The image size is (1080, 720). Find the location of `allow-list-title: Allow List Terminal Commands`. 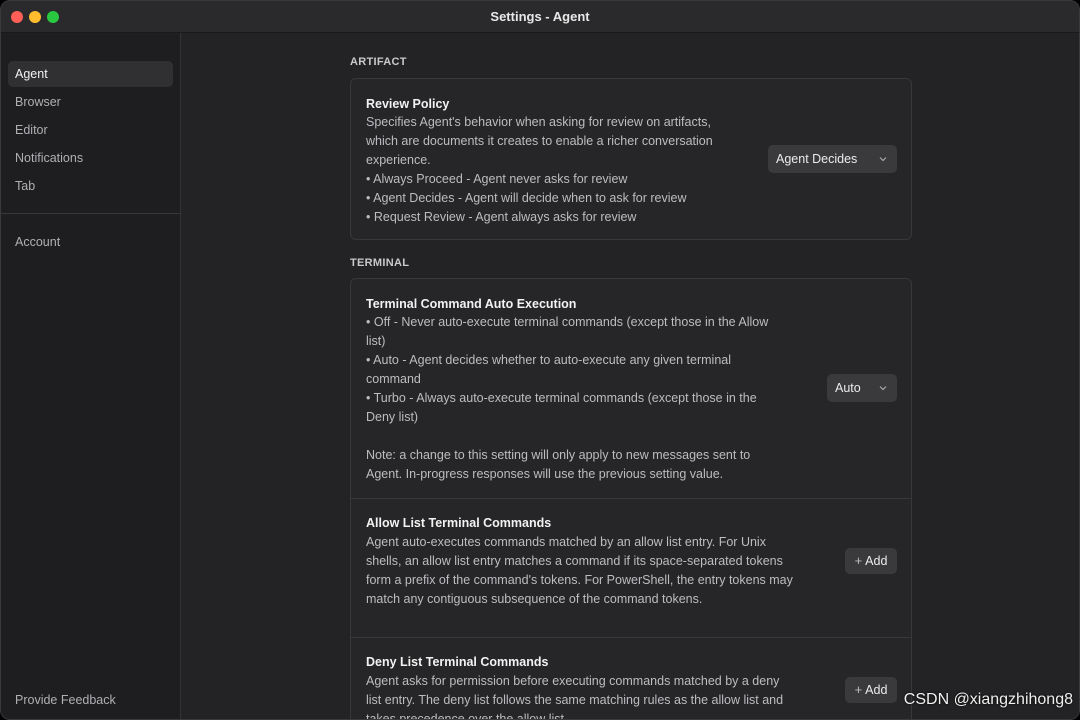

allow-list-title: Allow List Terminal Commands is located at coordinates (459, 523).